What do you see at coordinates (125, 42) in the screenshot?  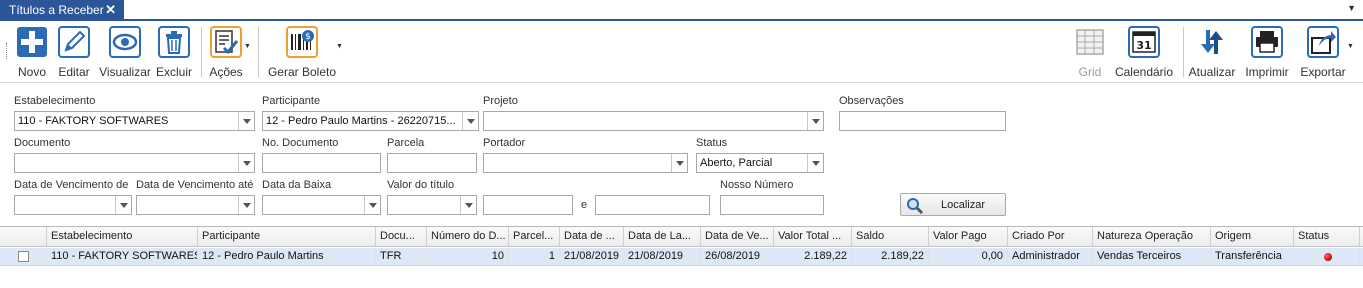 I see `eye-icon` at bounding box center [125, 42].